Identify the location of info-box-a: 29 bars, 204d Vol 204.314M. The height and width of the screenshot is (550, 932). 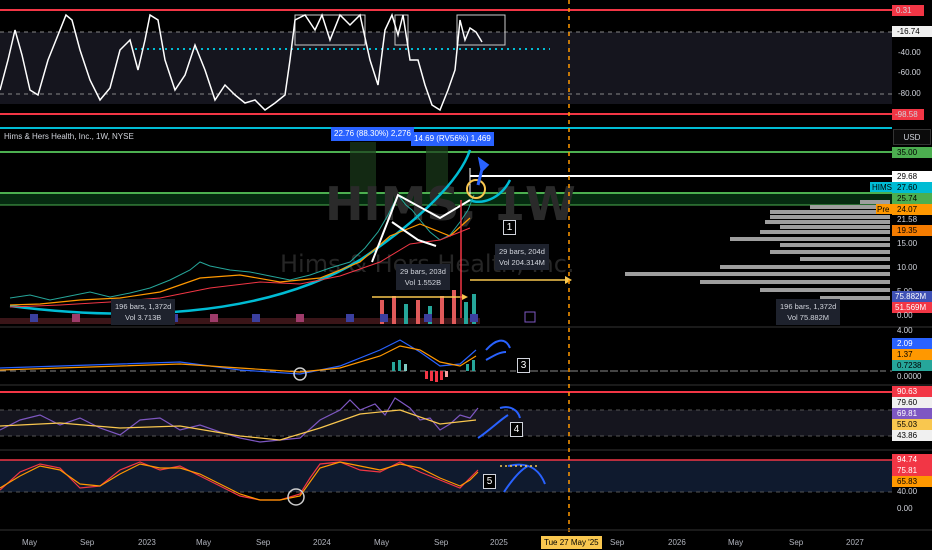
(522, 257).